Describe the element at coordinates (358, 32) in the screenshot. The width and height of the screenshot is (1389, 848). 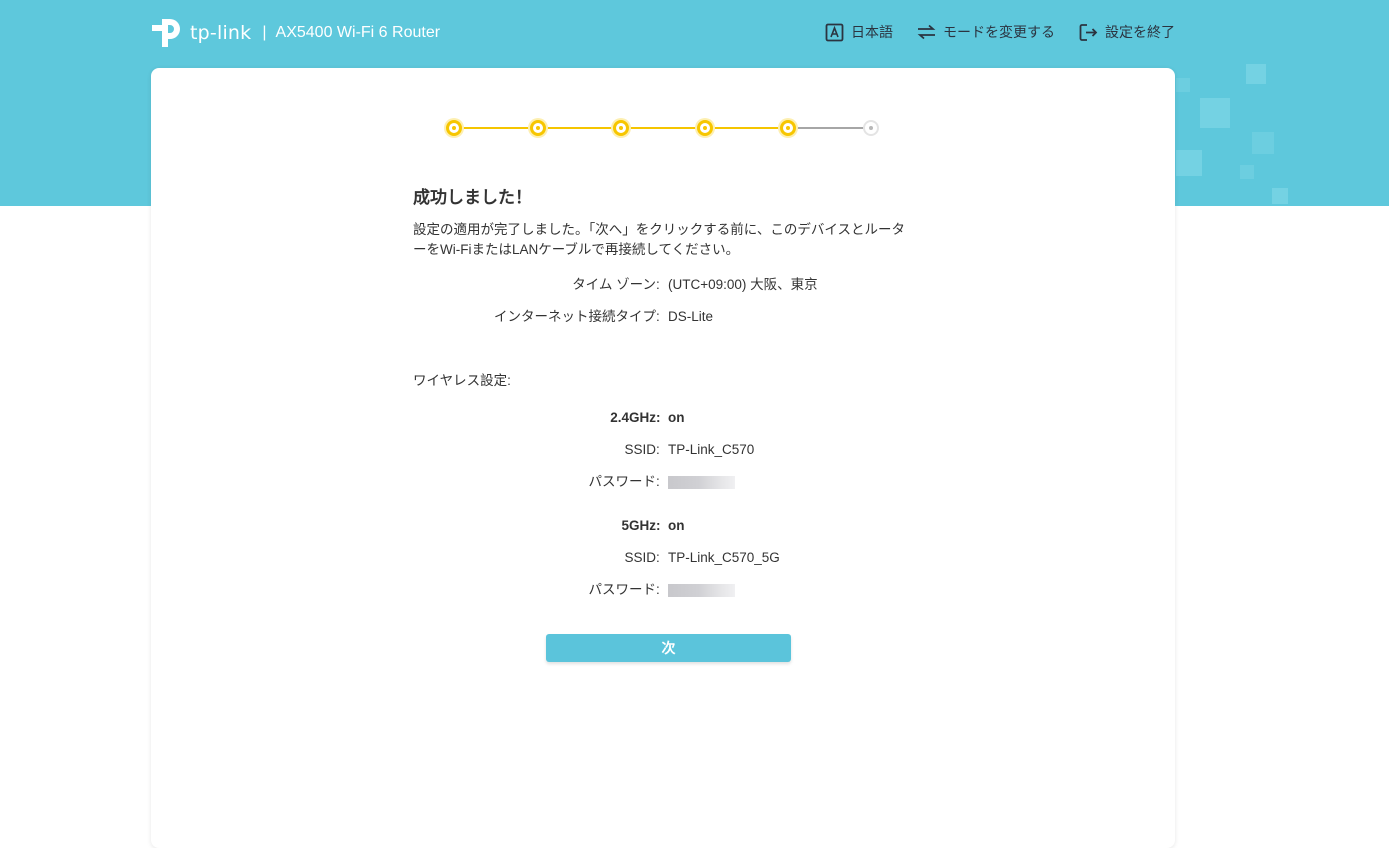
I see `product-name: AX5400 Wi-Fi 6 Router` at that location.